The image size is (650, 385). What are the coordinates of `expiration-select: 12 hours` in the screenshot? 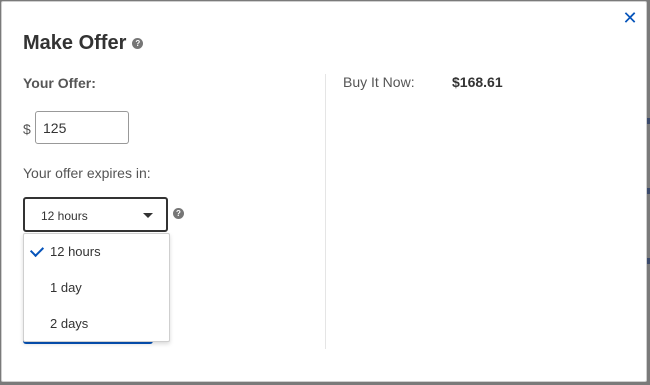 It's located at (95, 214).